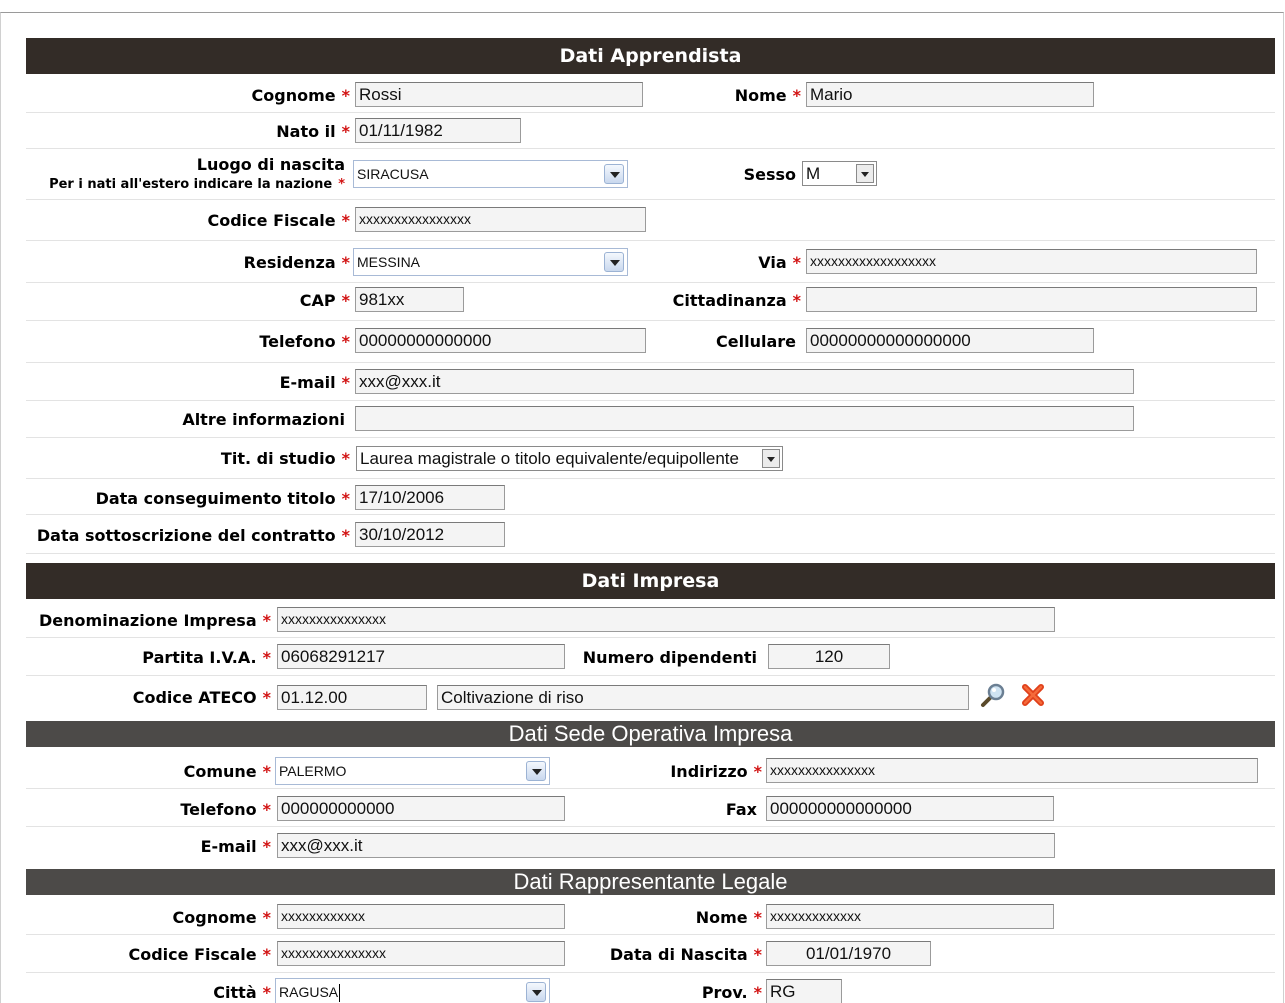 Image resolution: width=1285 pixels, height=1003 pixels. Describe the element at coordinates (703, 697) in the screenshot. I see `ateco-desc-input: Coltivazione di riso` at that location.